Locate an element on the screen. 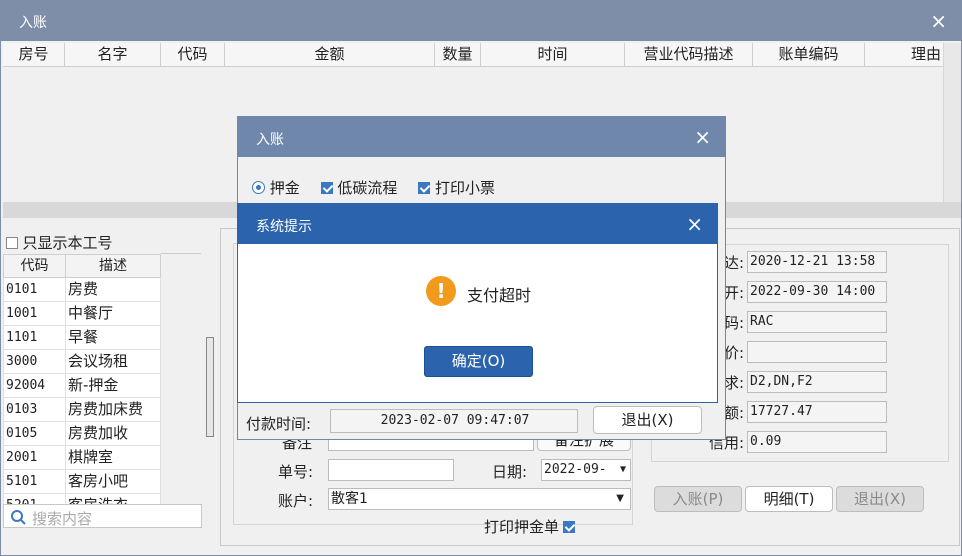 This screenshot has width=962, height=556. desc-cell: 房费加收 is located at coordinates (98, 433).